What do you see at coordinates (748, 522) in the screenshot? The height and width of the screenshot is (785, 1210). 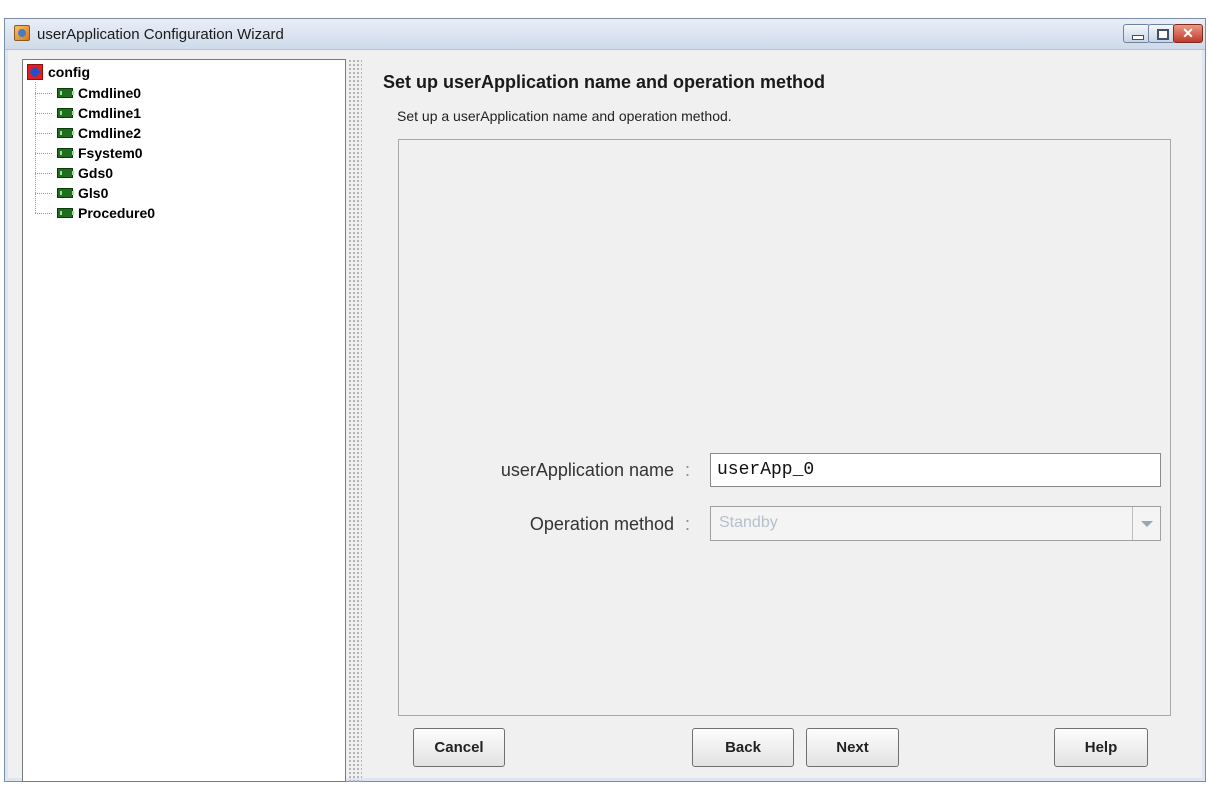 I see `operation-method-value: Standby` at bounding box center [748, 522].